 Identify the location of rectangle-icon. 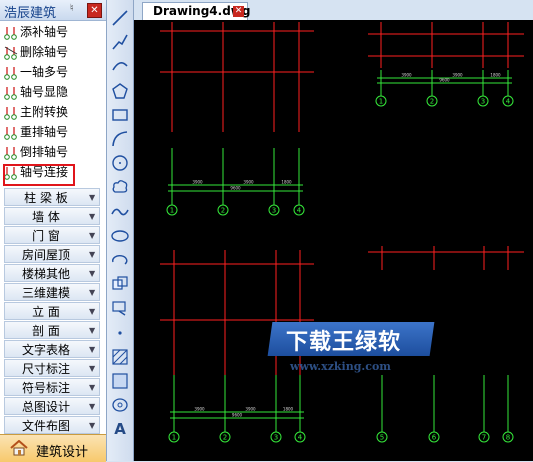
(120, 115).